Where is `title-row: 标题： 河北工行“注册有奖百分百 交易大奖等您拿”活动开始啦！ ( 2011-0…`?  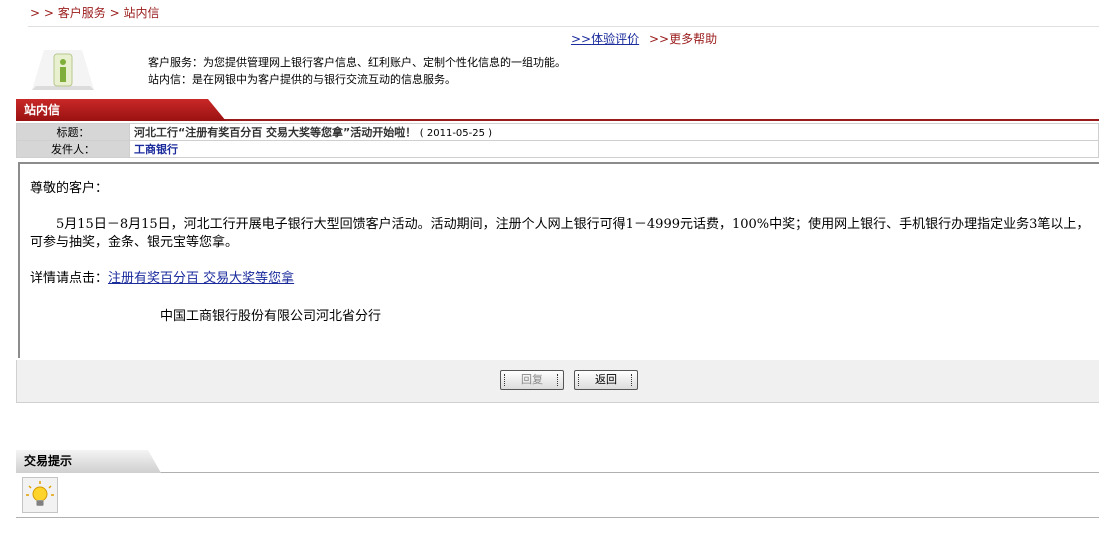 title-row: 标题： 河北工行“注册有奖百分百 交易大奖等您拿”活动开始啦！ ( 2011-0… is located at coordinates (557, 132).